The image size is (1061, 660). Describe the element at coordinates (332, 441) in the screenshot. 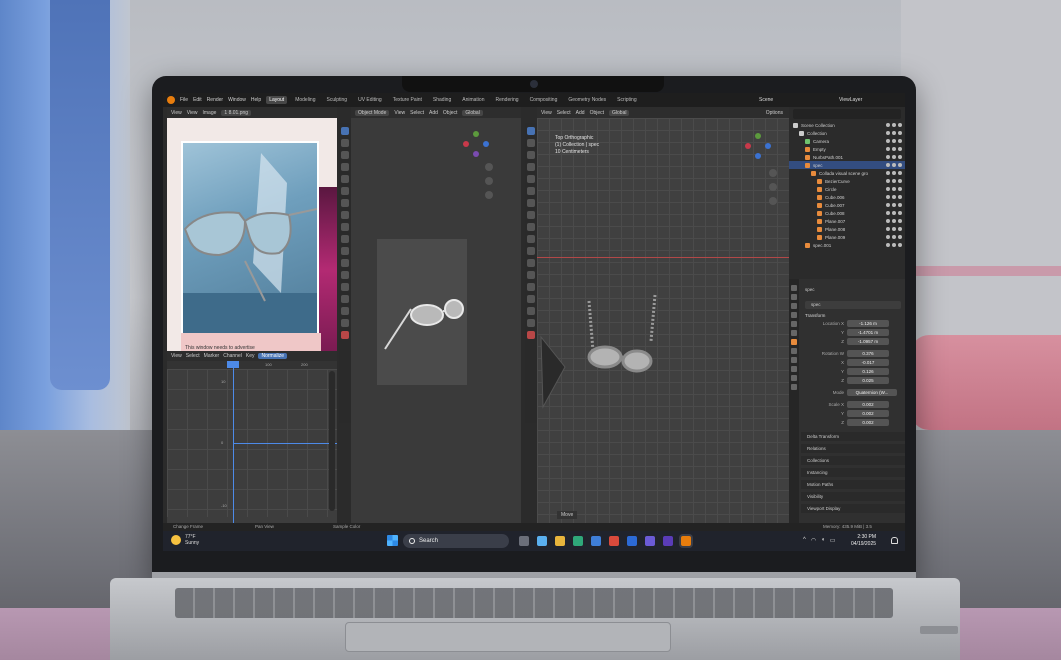

I see `graph-scrollbar` at that location.